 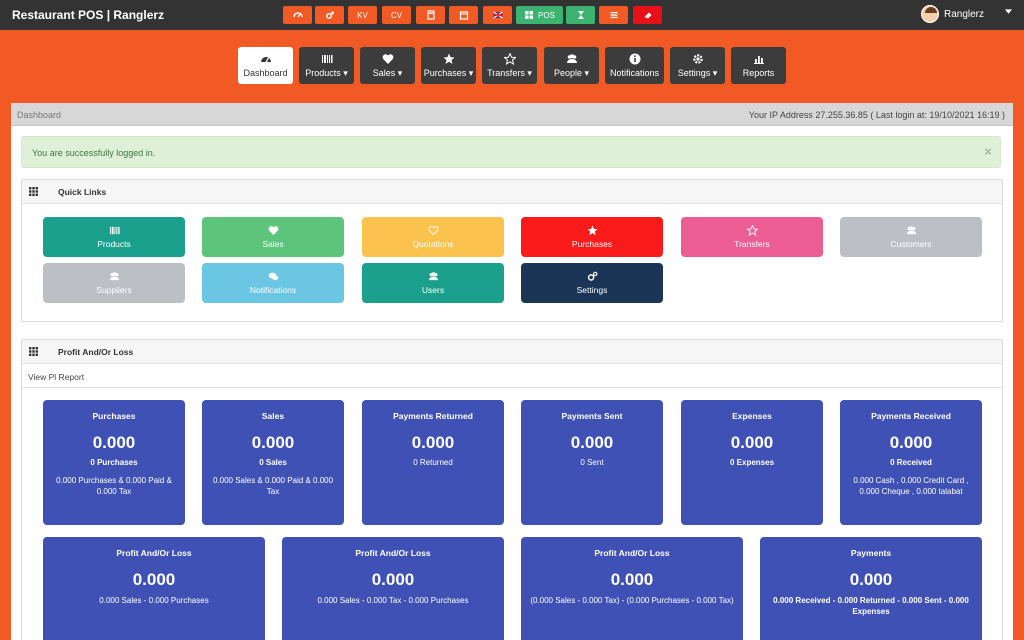 I want to click on quick-link-transfers: Transfers, so click(x=752, y=237).